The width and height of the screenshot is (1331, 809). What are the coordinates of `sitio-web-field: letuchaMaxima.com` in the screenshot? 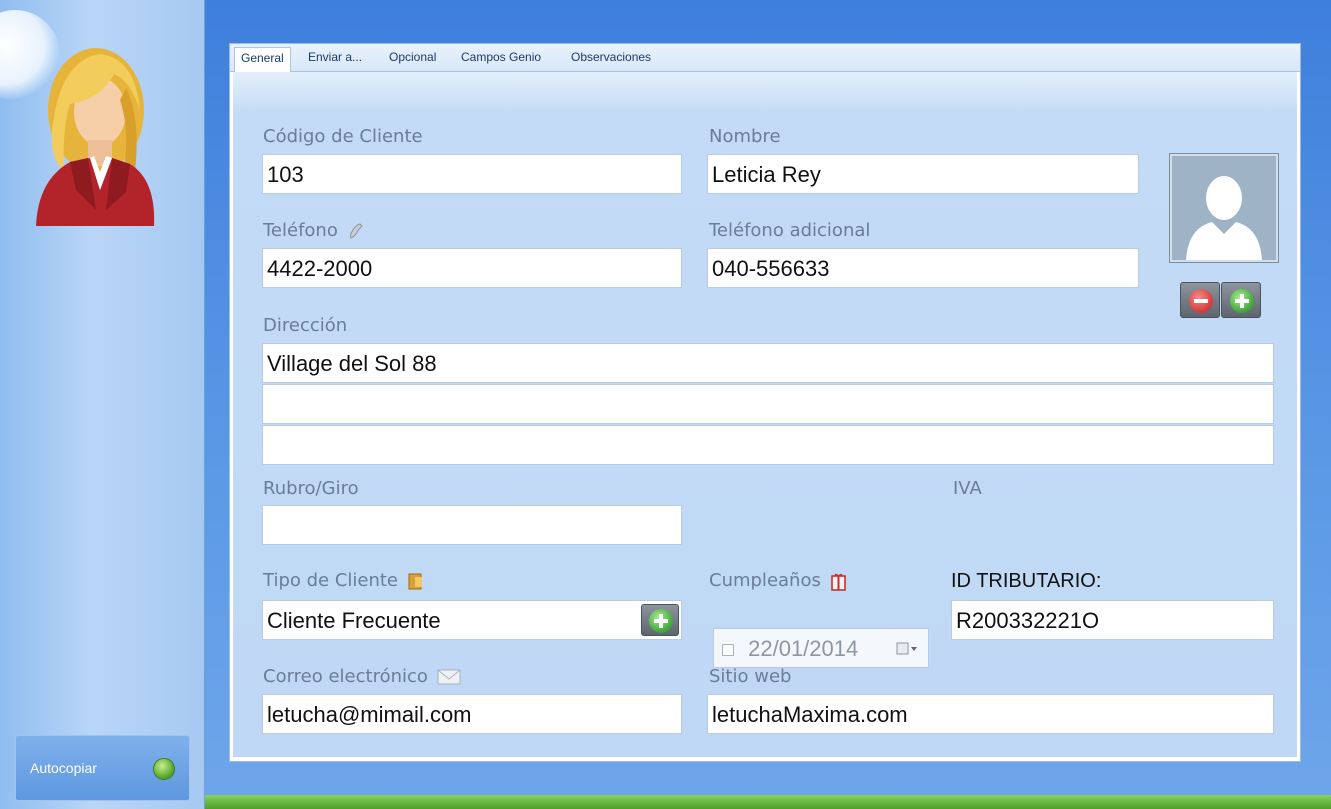 It's located at (990, 714).